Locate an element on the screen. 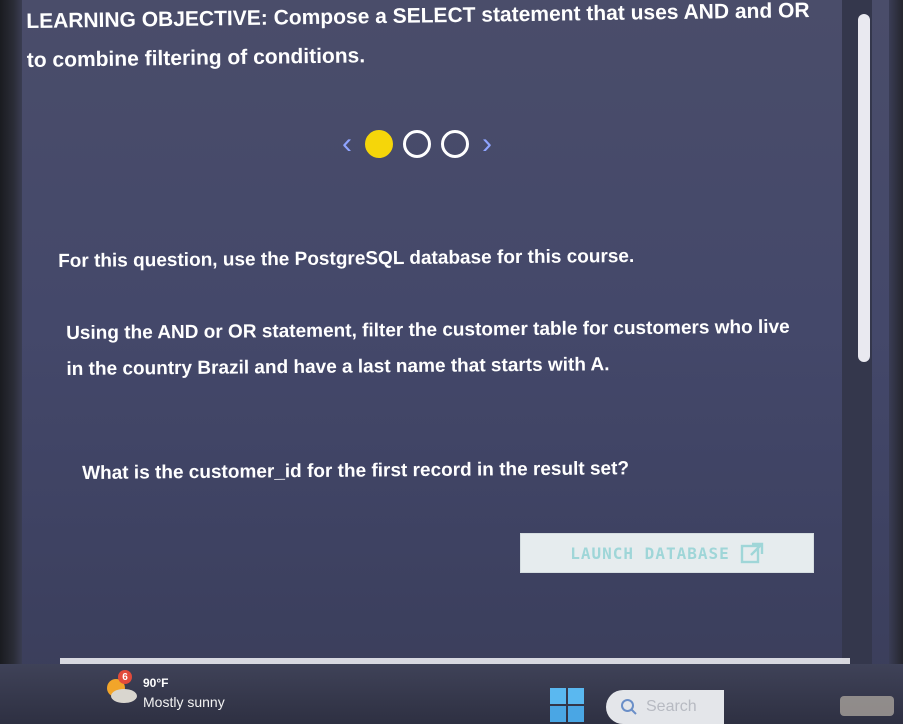 Image resolution: width=903 pixels, height=724 pixels. search-icon is located at coordinates (629, 707).